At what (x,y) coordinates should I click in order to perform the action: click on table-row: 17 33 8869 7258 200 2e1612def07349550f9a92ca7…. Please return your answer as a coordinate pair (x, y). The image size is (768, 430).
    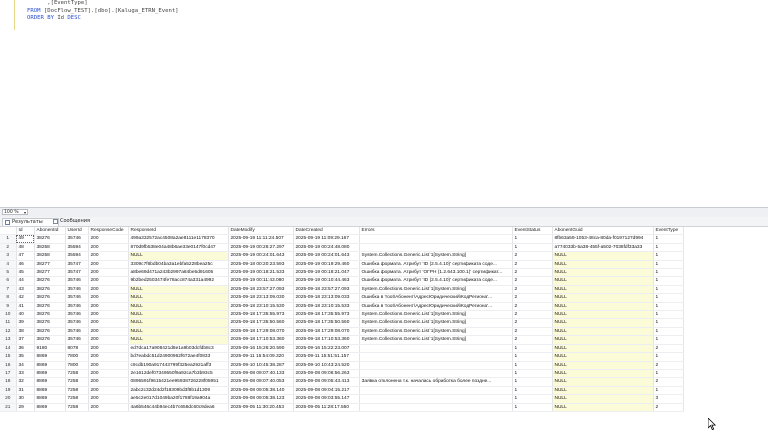
    Looking at the image, I should click on (342, 374).